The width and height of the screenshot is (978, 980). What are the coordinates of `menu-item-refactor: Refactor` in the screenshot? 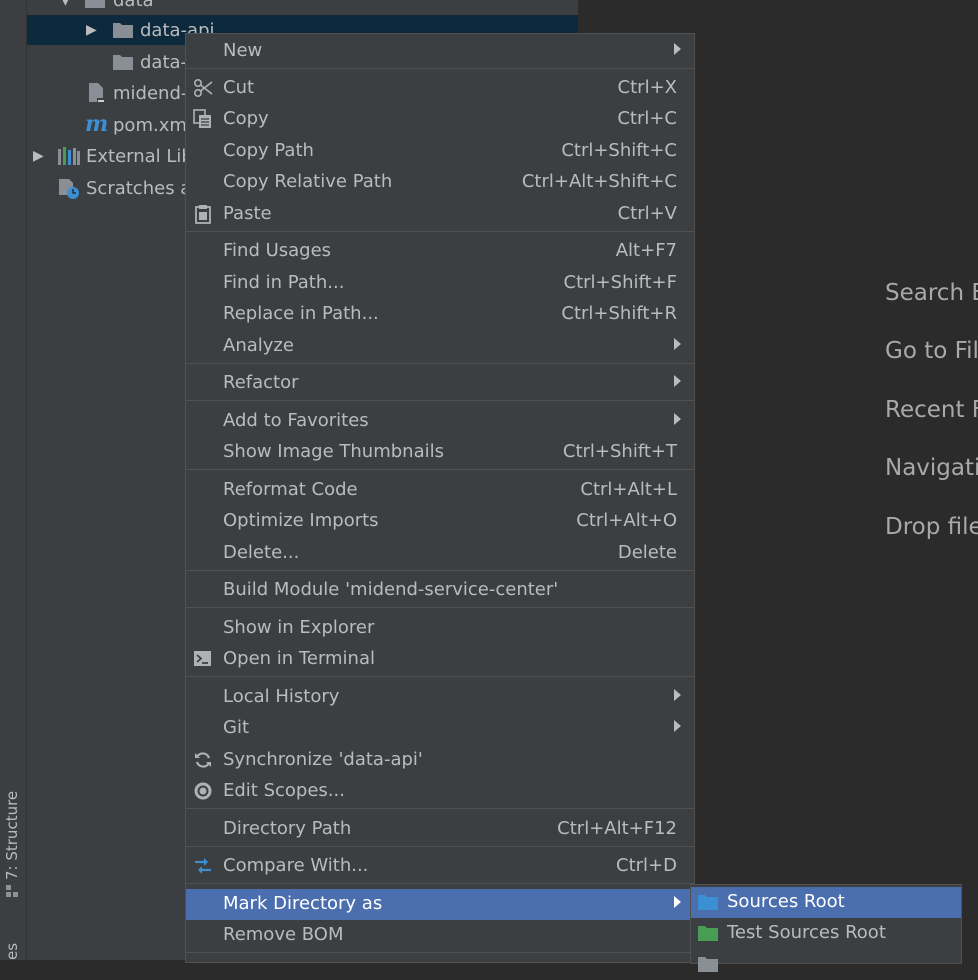 It's located at (440, 383).